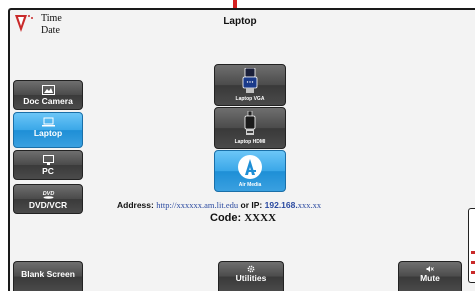  Describe the element at coordinates (50, 30) in the screenshot. I see `date-display: Date` at that location.